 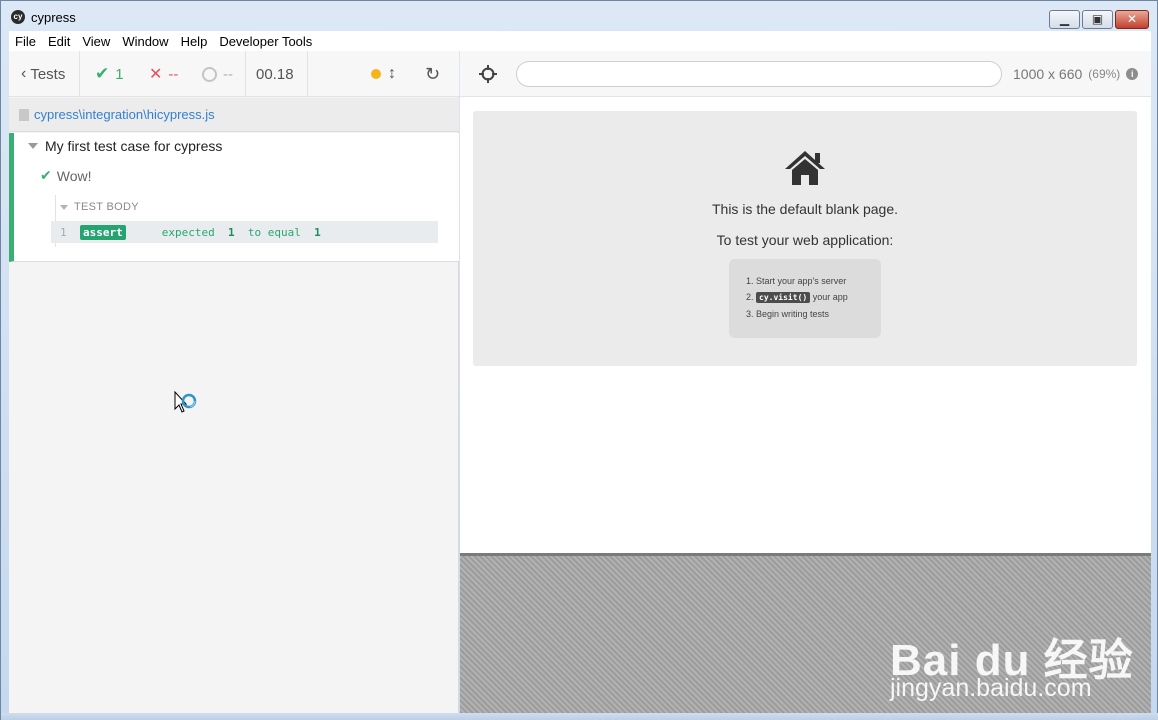 I want to click on auto-scroll-toggle: ↕, so click(x=392, y=74).